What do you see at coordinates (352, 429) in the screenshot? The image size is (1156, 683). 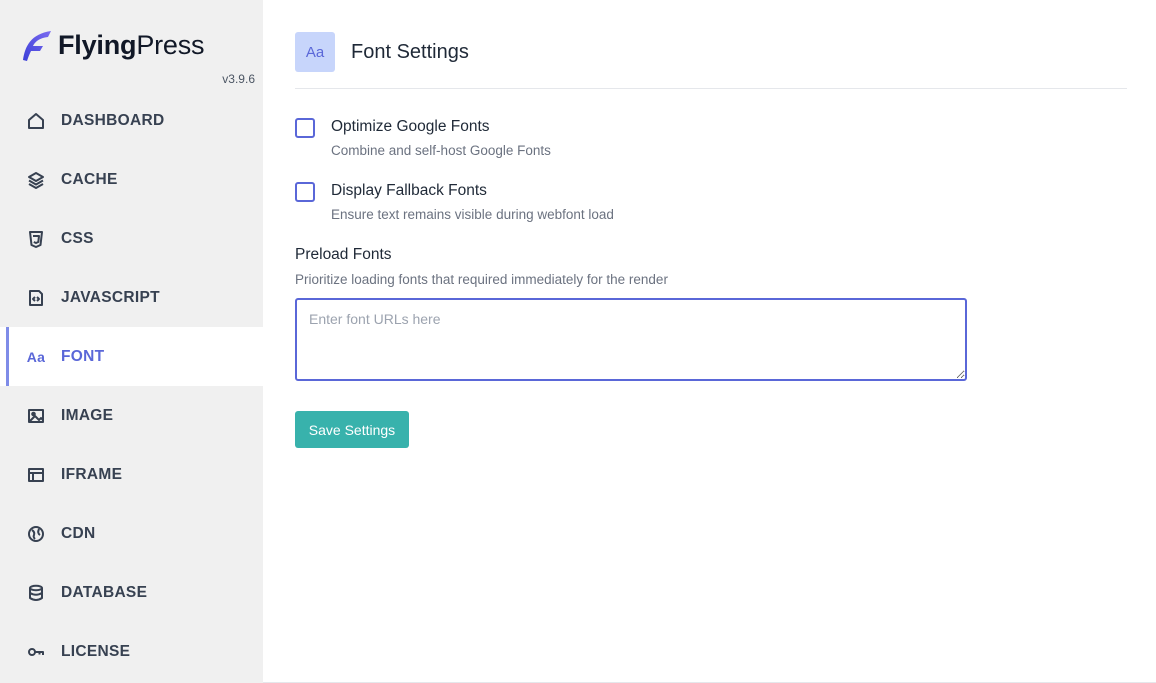 I see `save-settings-button: Save Settings` at bounding box center [352, 429].